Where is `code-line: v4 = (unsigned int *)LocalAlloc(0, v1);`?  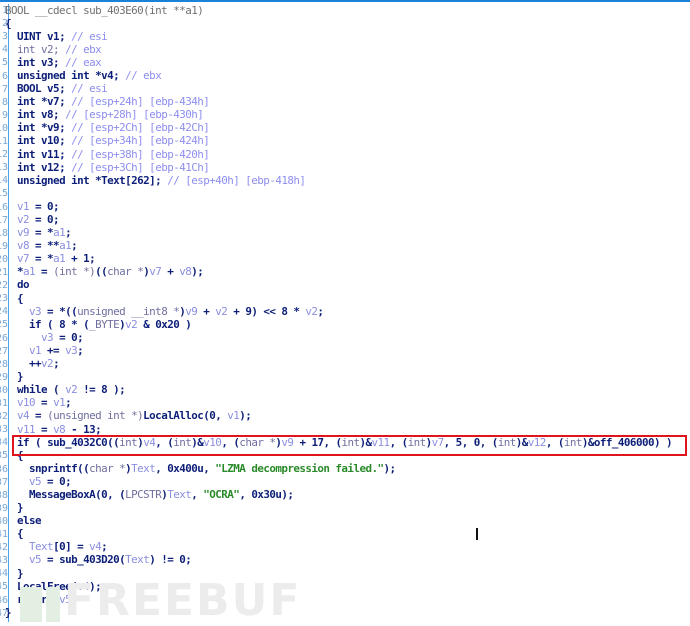 code-line: v4 = (unsigned int *)LocalAlloc(0, v1); is located at coordinates (347, 415).